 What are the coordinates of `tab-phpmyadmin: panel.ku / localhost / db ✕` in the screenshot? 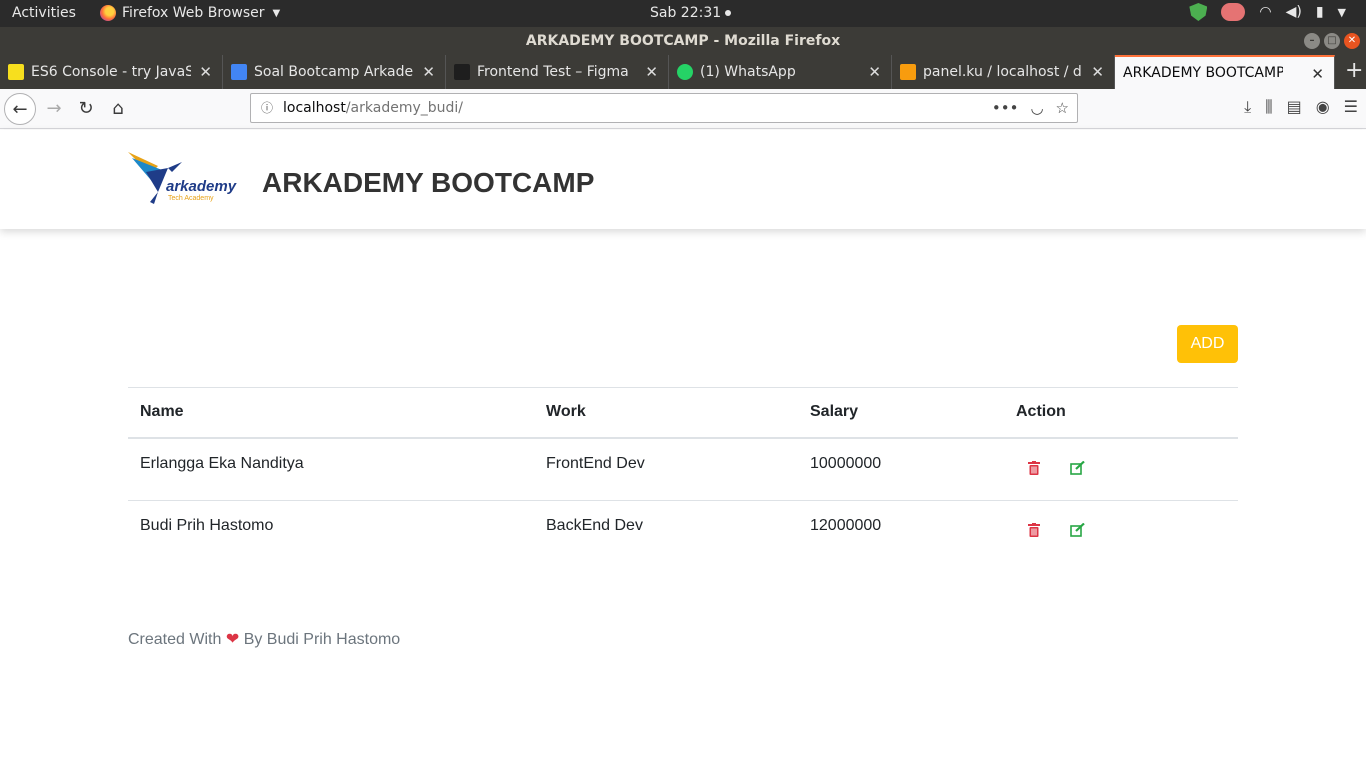 It's located at (1003, 72).